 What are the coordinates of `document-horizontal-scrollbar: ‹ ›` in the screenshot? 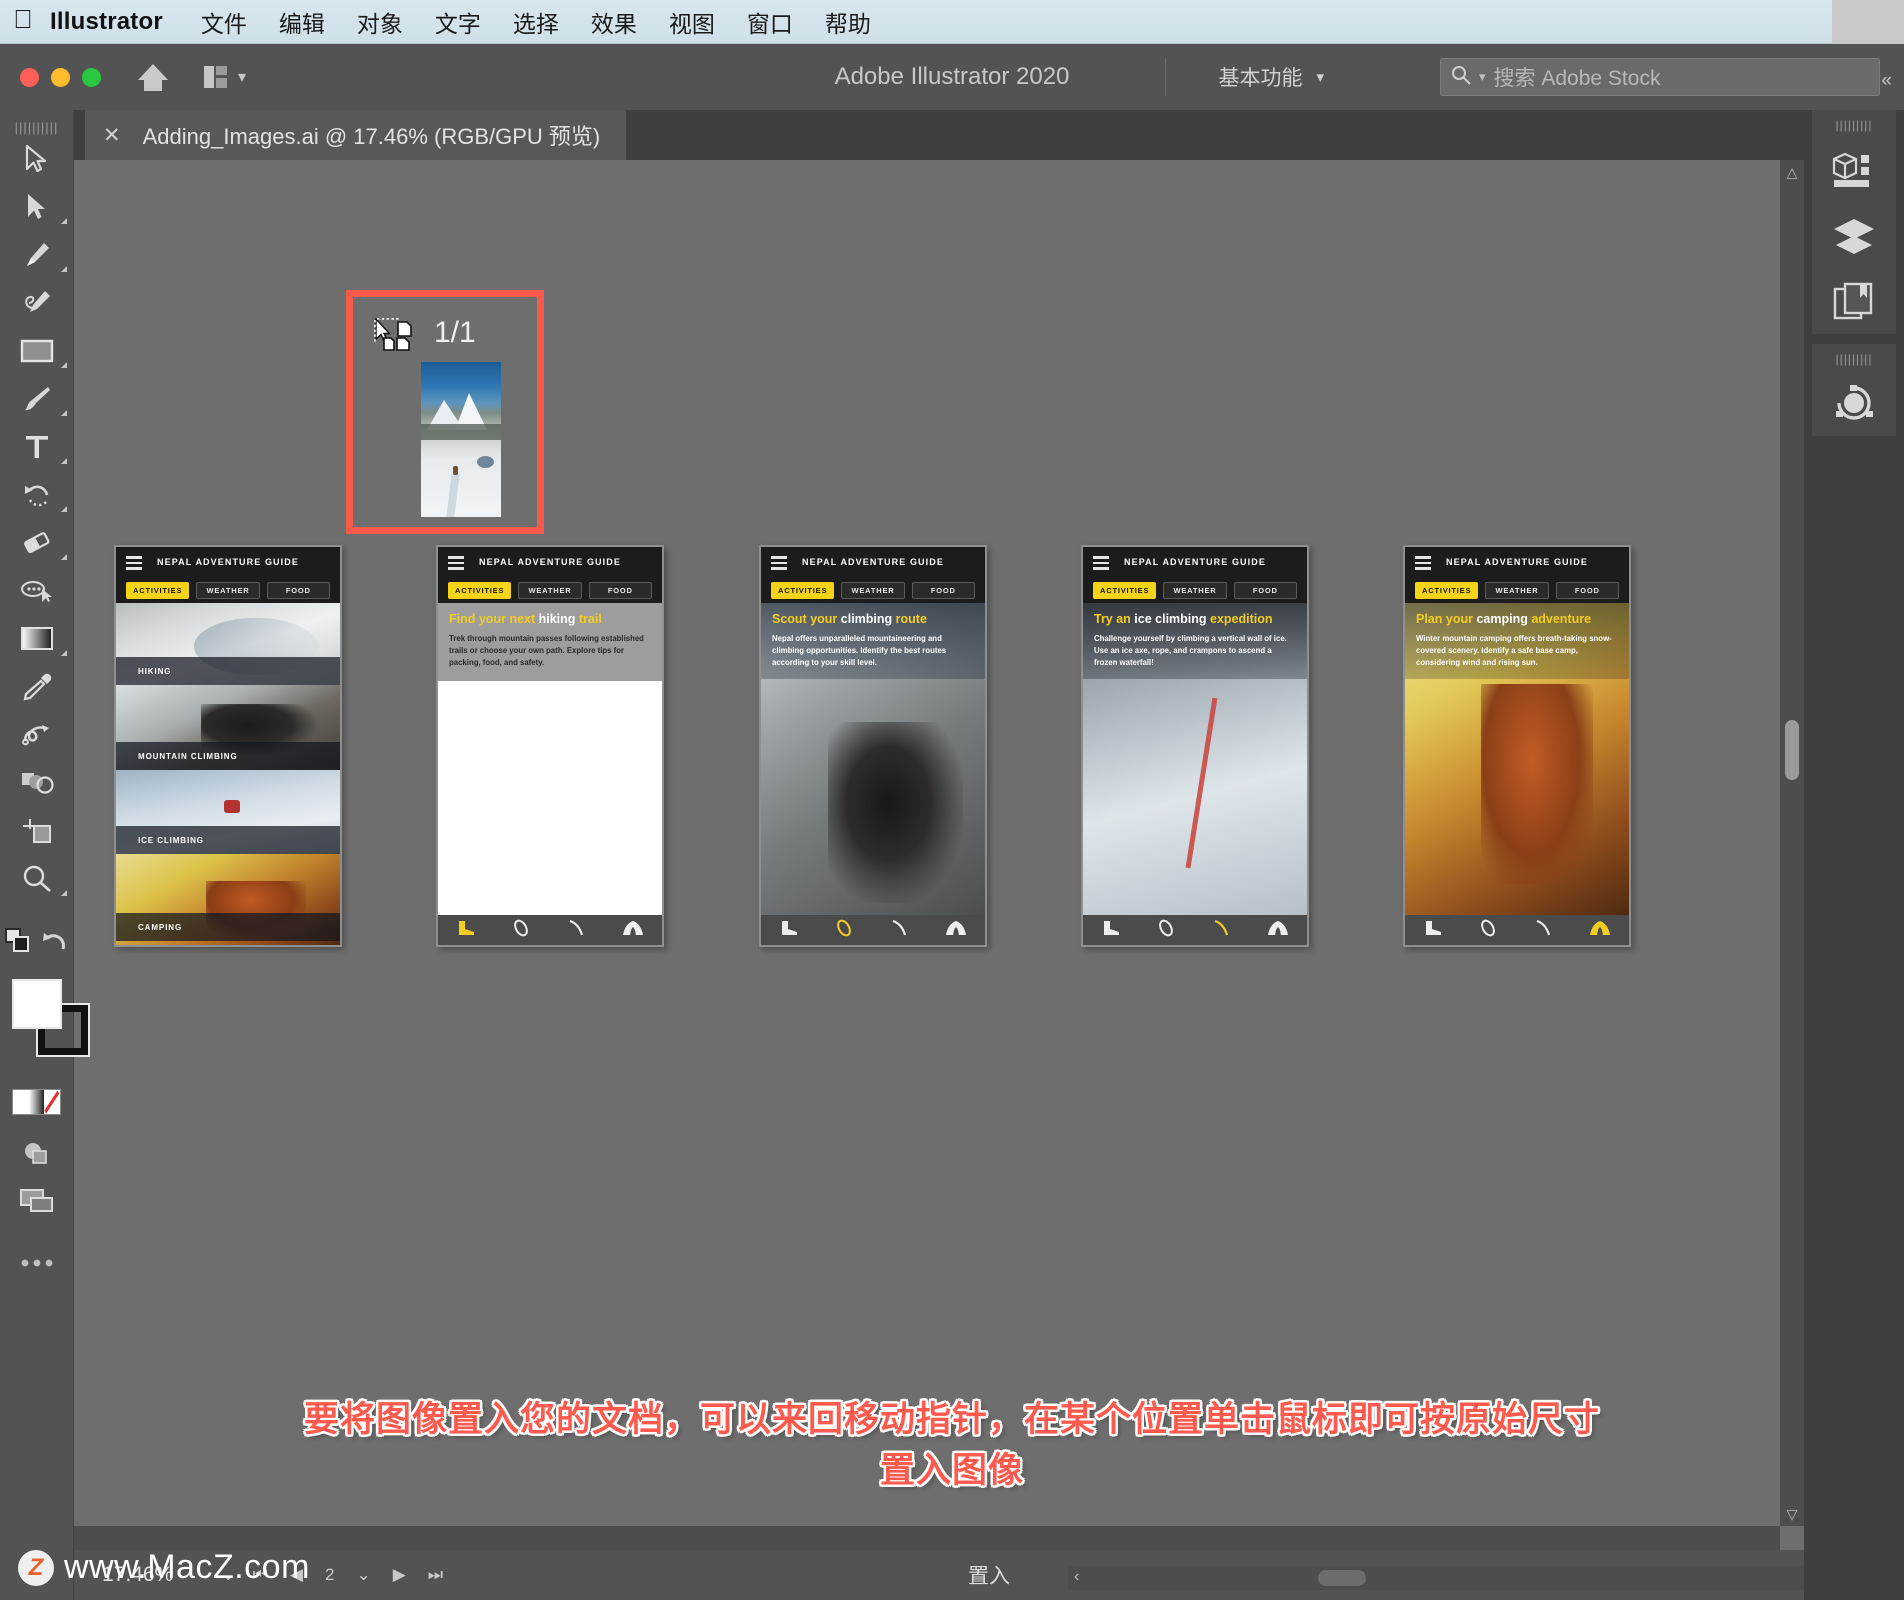 It's located at (1468, 1578).